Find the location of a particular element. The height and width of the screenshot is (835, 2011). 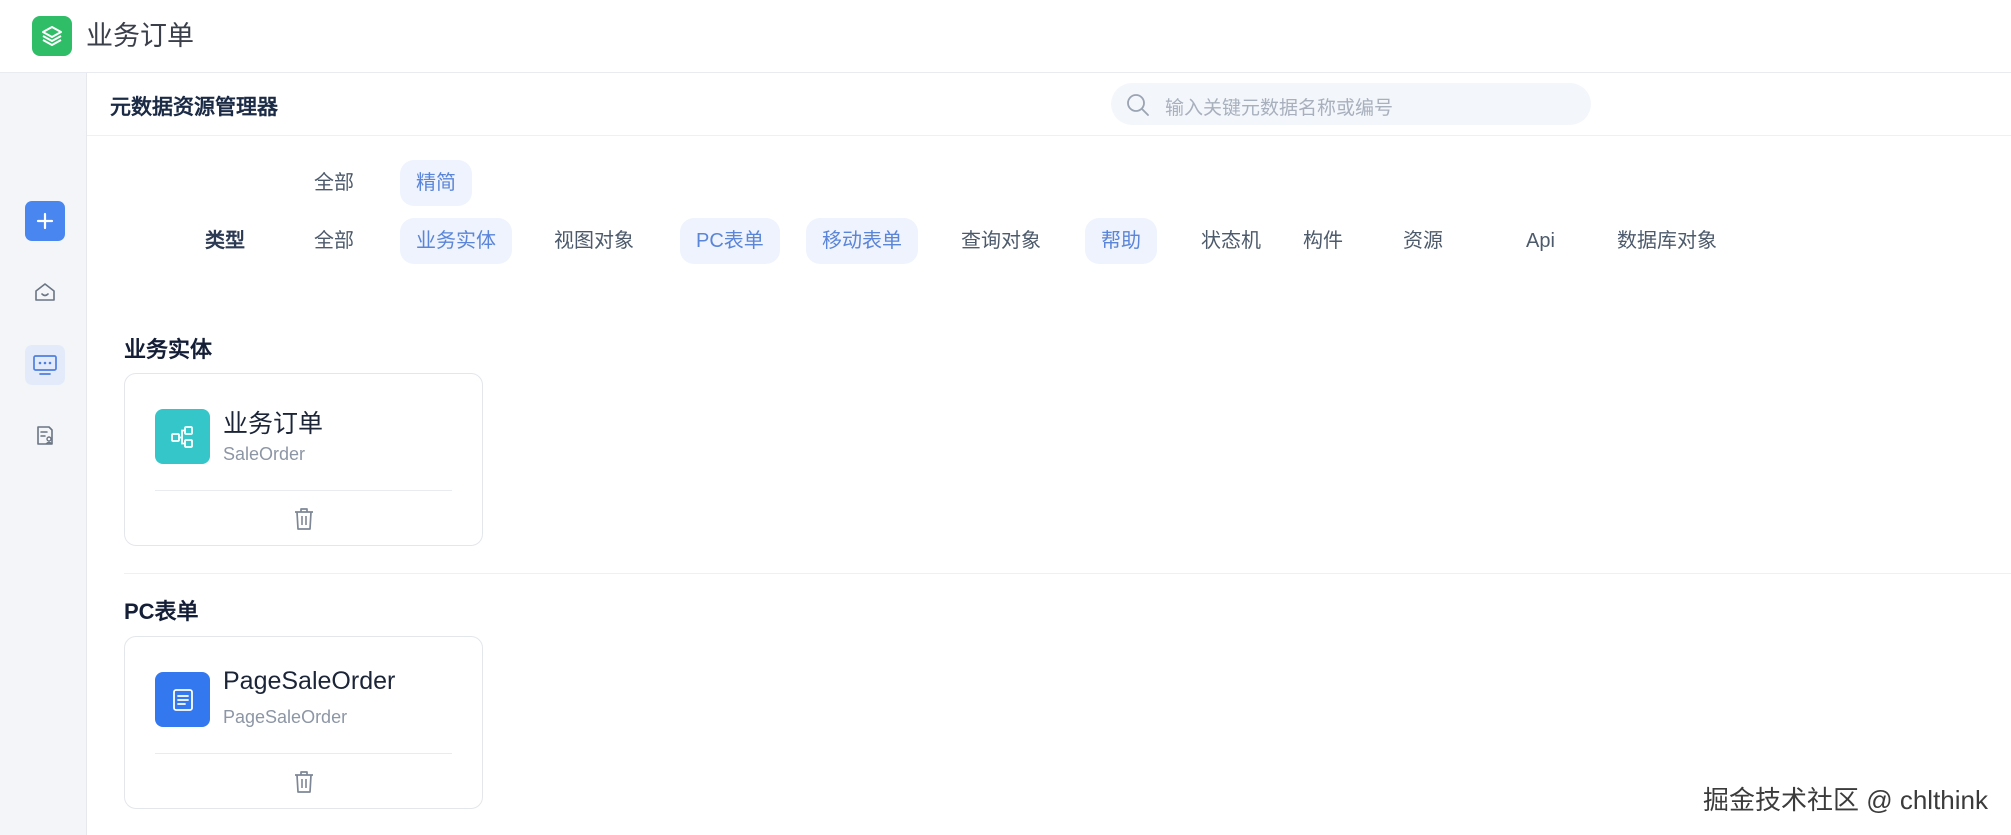

form-page-icon is located at coordinates (182, 699).